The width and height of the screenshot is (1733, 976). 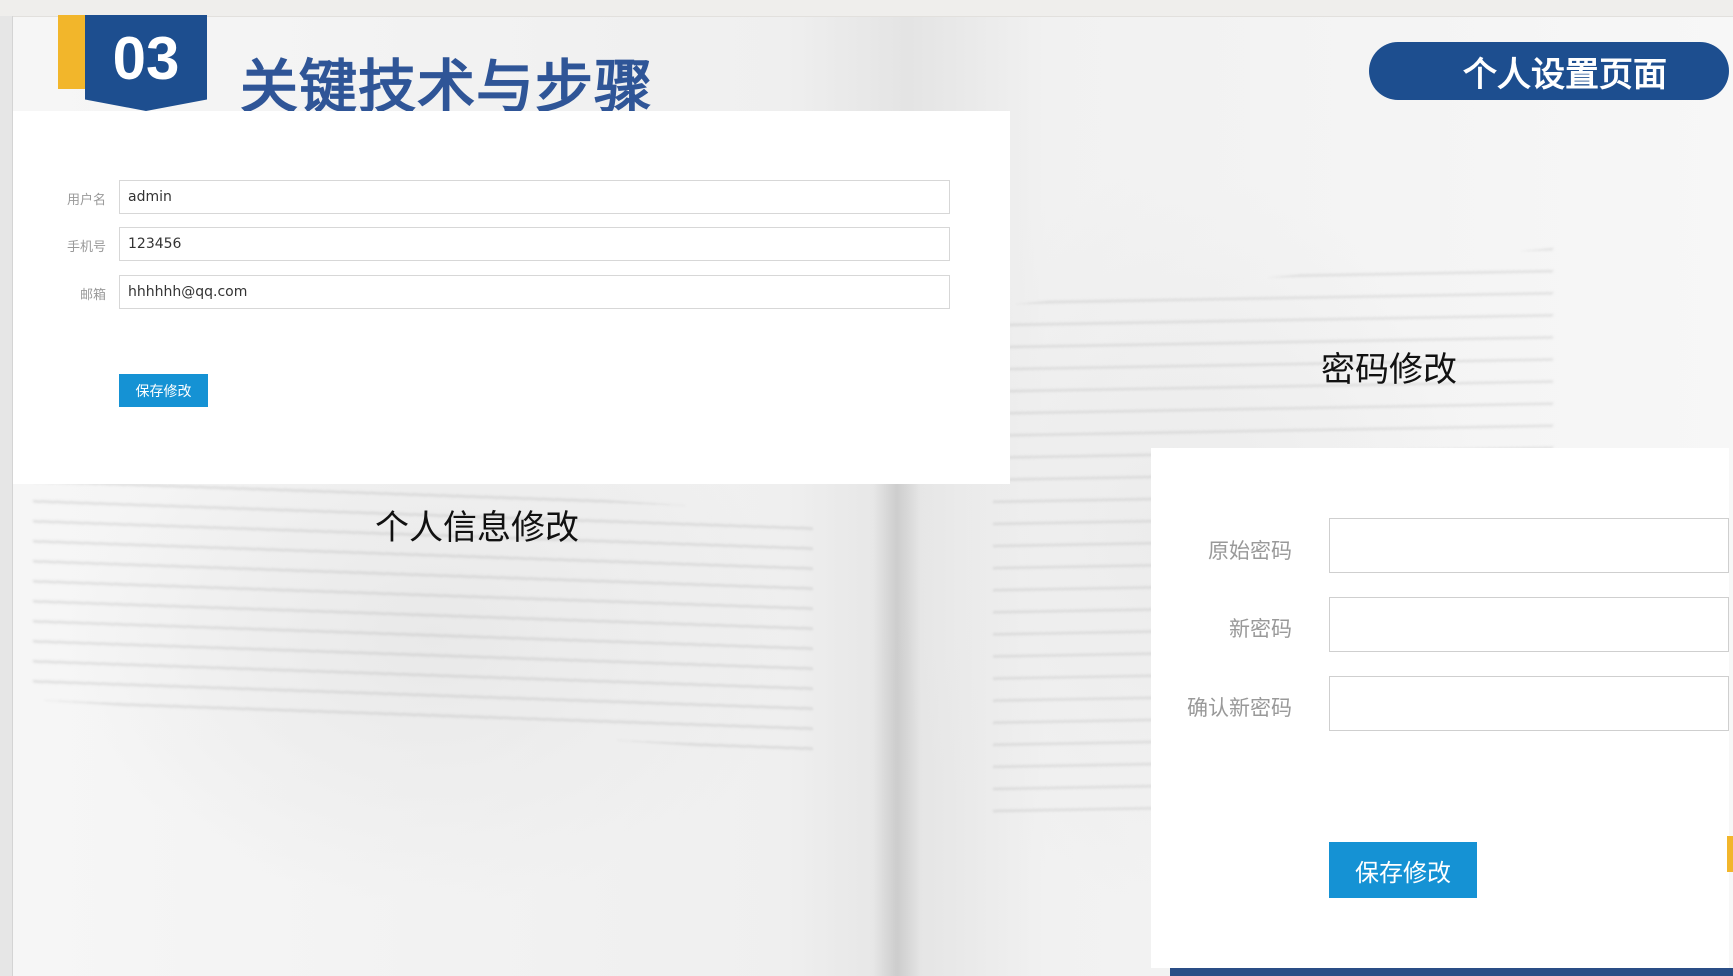 I want to click on email-input: hhhhhh@qq.com, so click(x=534, y=292).